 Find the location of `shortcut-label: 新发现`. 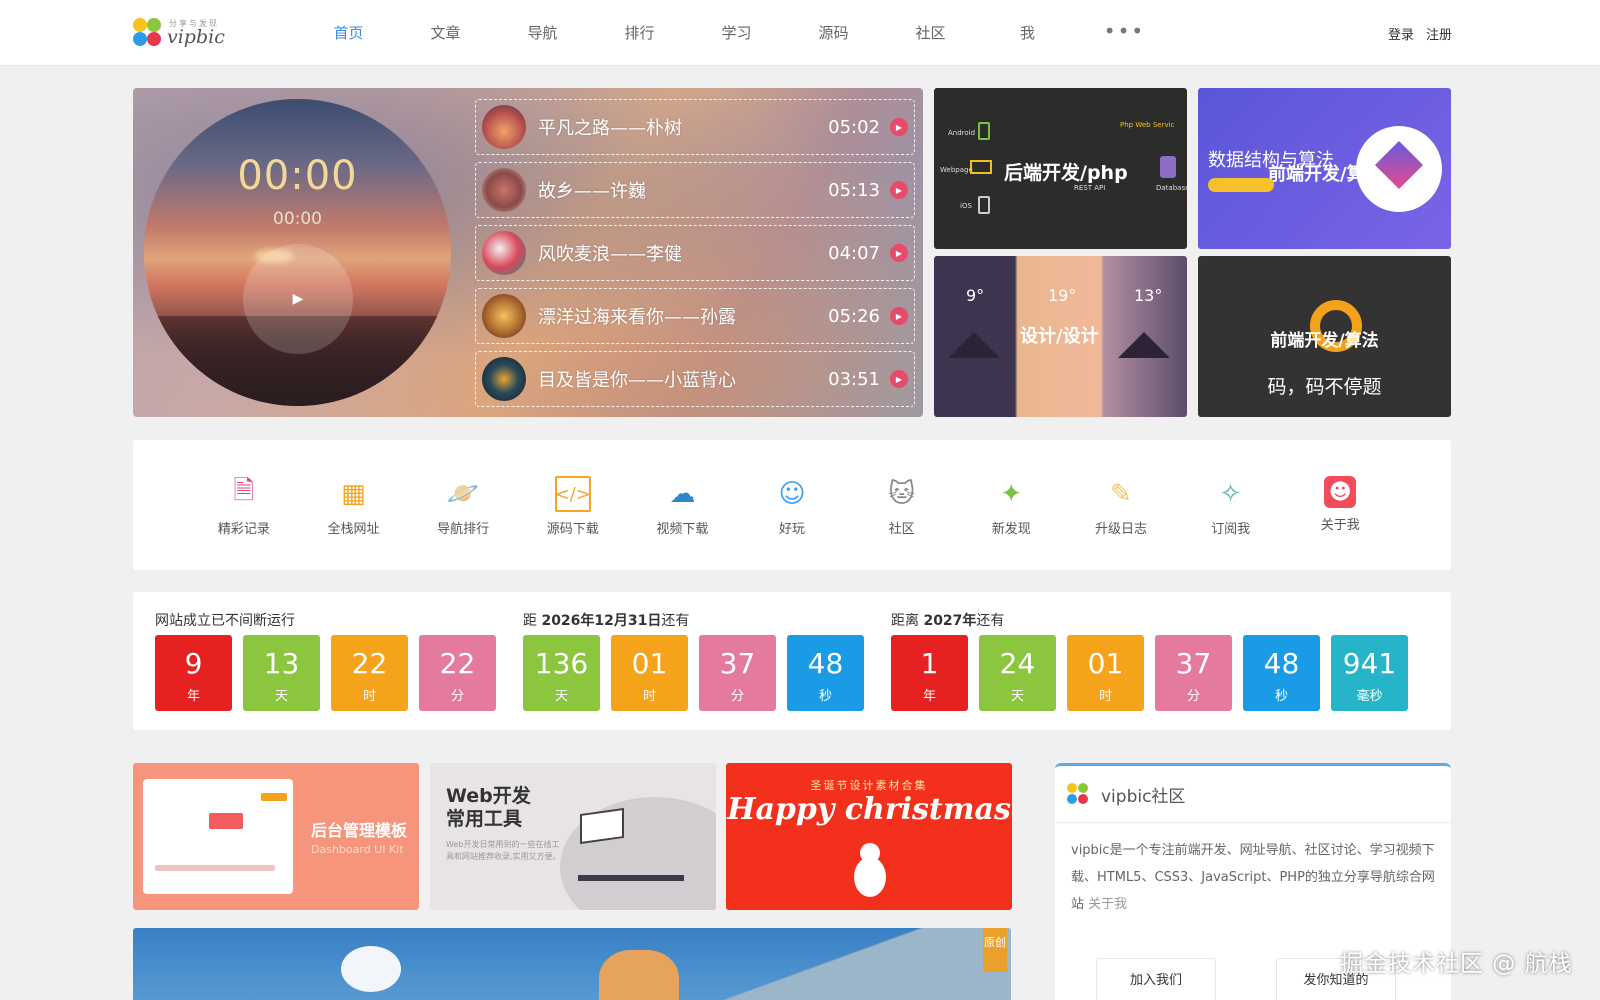

shortcut-label: 新发现 is located at coordinates (1011, 529).